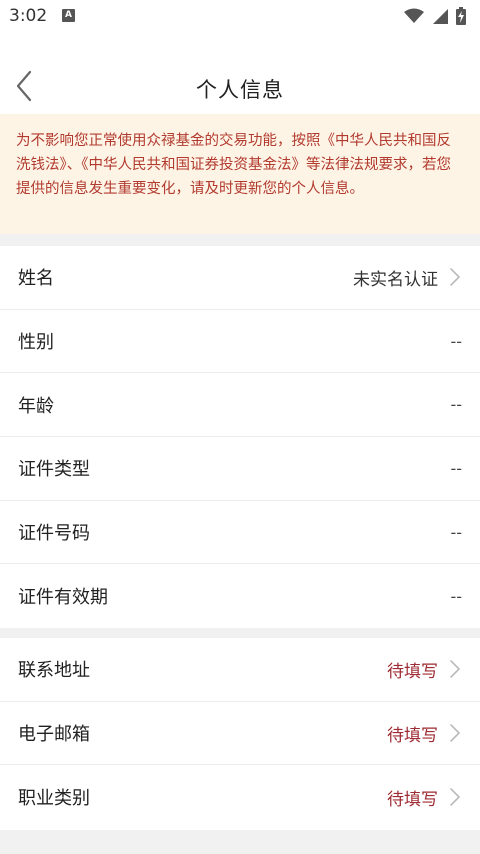 This screenshot has width=480, height=854. I want to click on signal-icon, so click(440, 16).